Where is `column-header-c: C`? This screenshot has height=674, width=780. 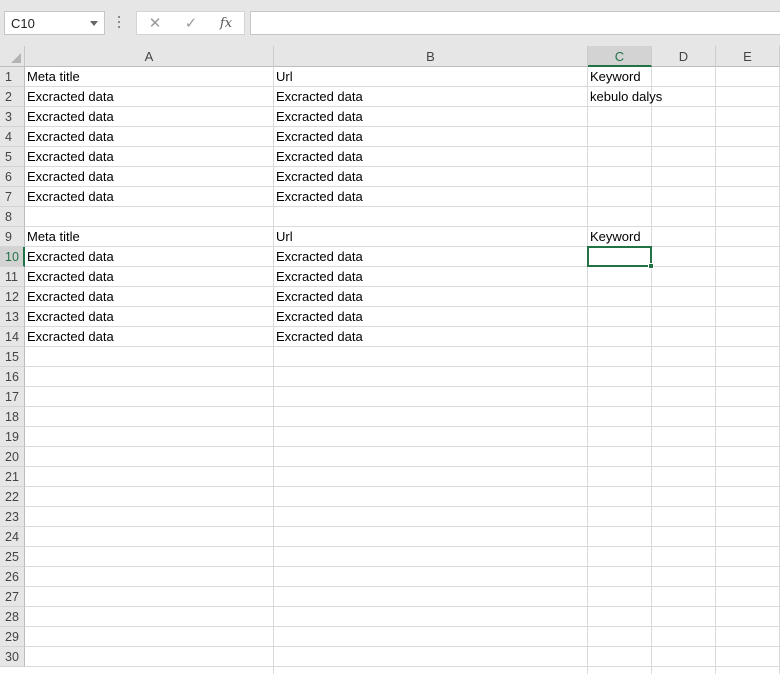
column-header-c: C is located at coordinates (620, 56).